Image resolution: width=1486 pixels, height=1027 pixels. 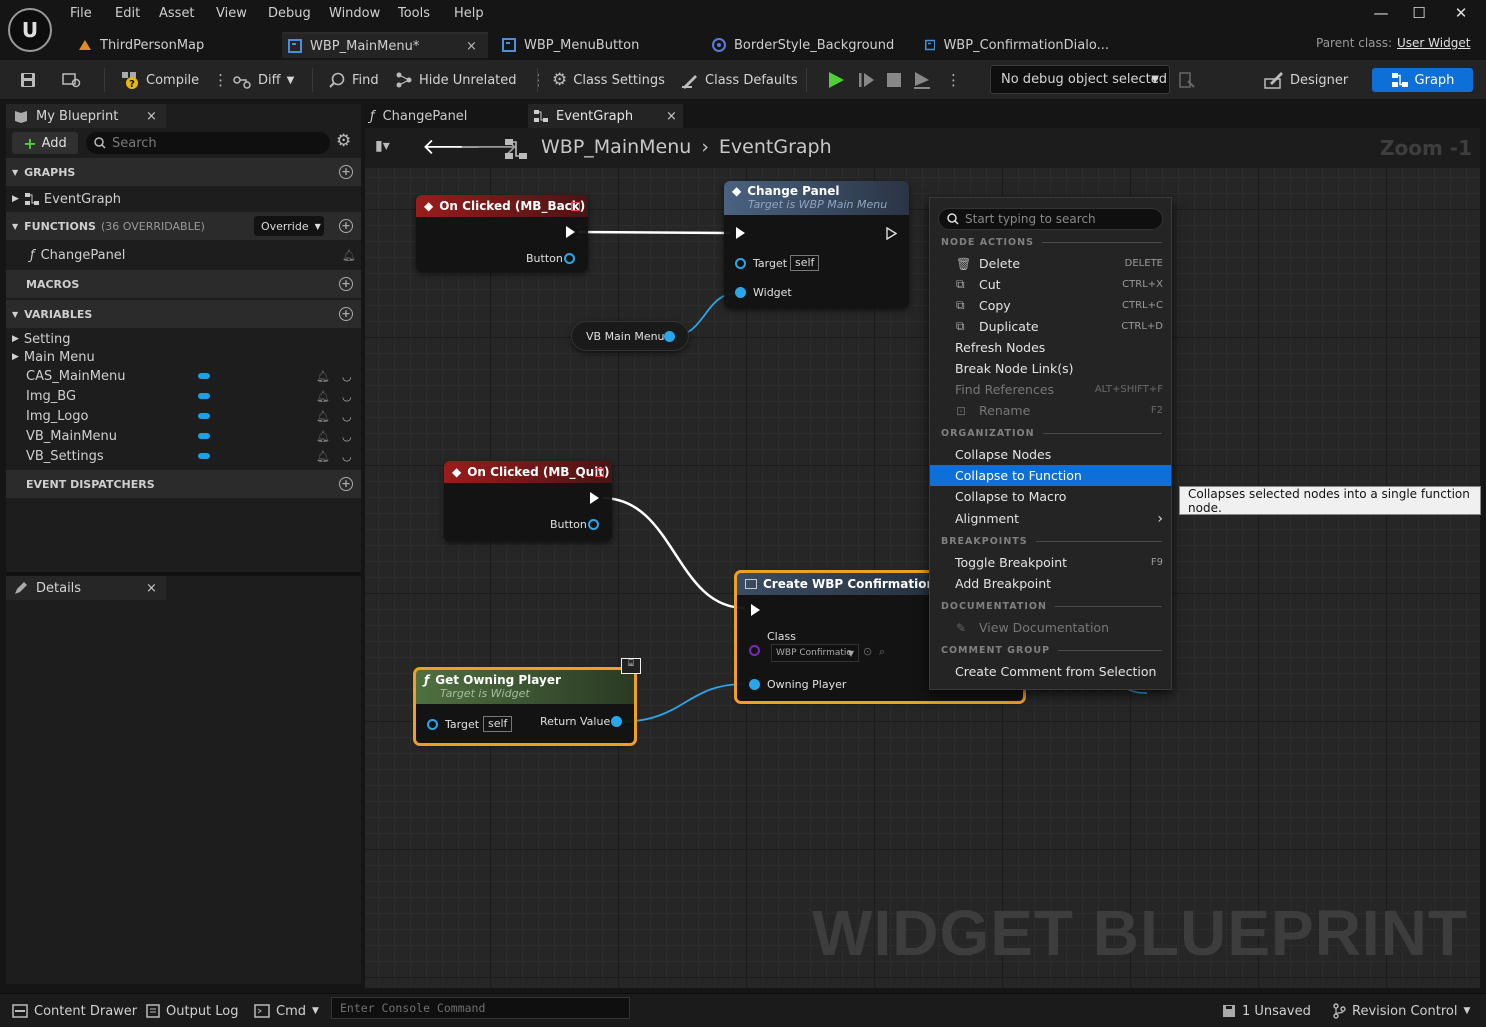 What do you see at coordinates (1050, 583) in the screenshot?
I see `menu-item-add-breakpoint: Add Breakpoint` at bounding box center [1050, 583].